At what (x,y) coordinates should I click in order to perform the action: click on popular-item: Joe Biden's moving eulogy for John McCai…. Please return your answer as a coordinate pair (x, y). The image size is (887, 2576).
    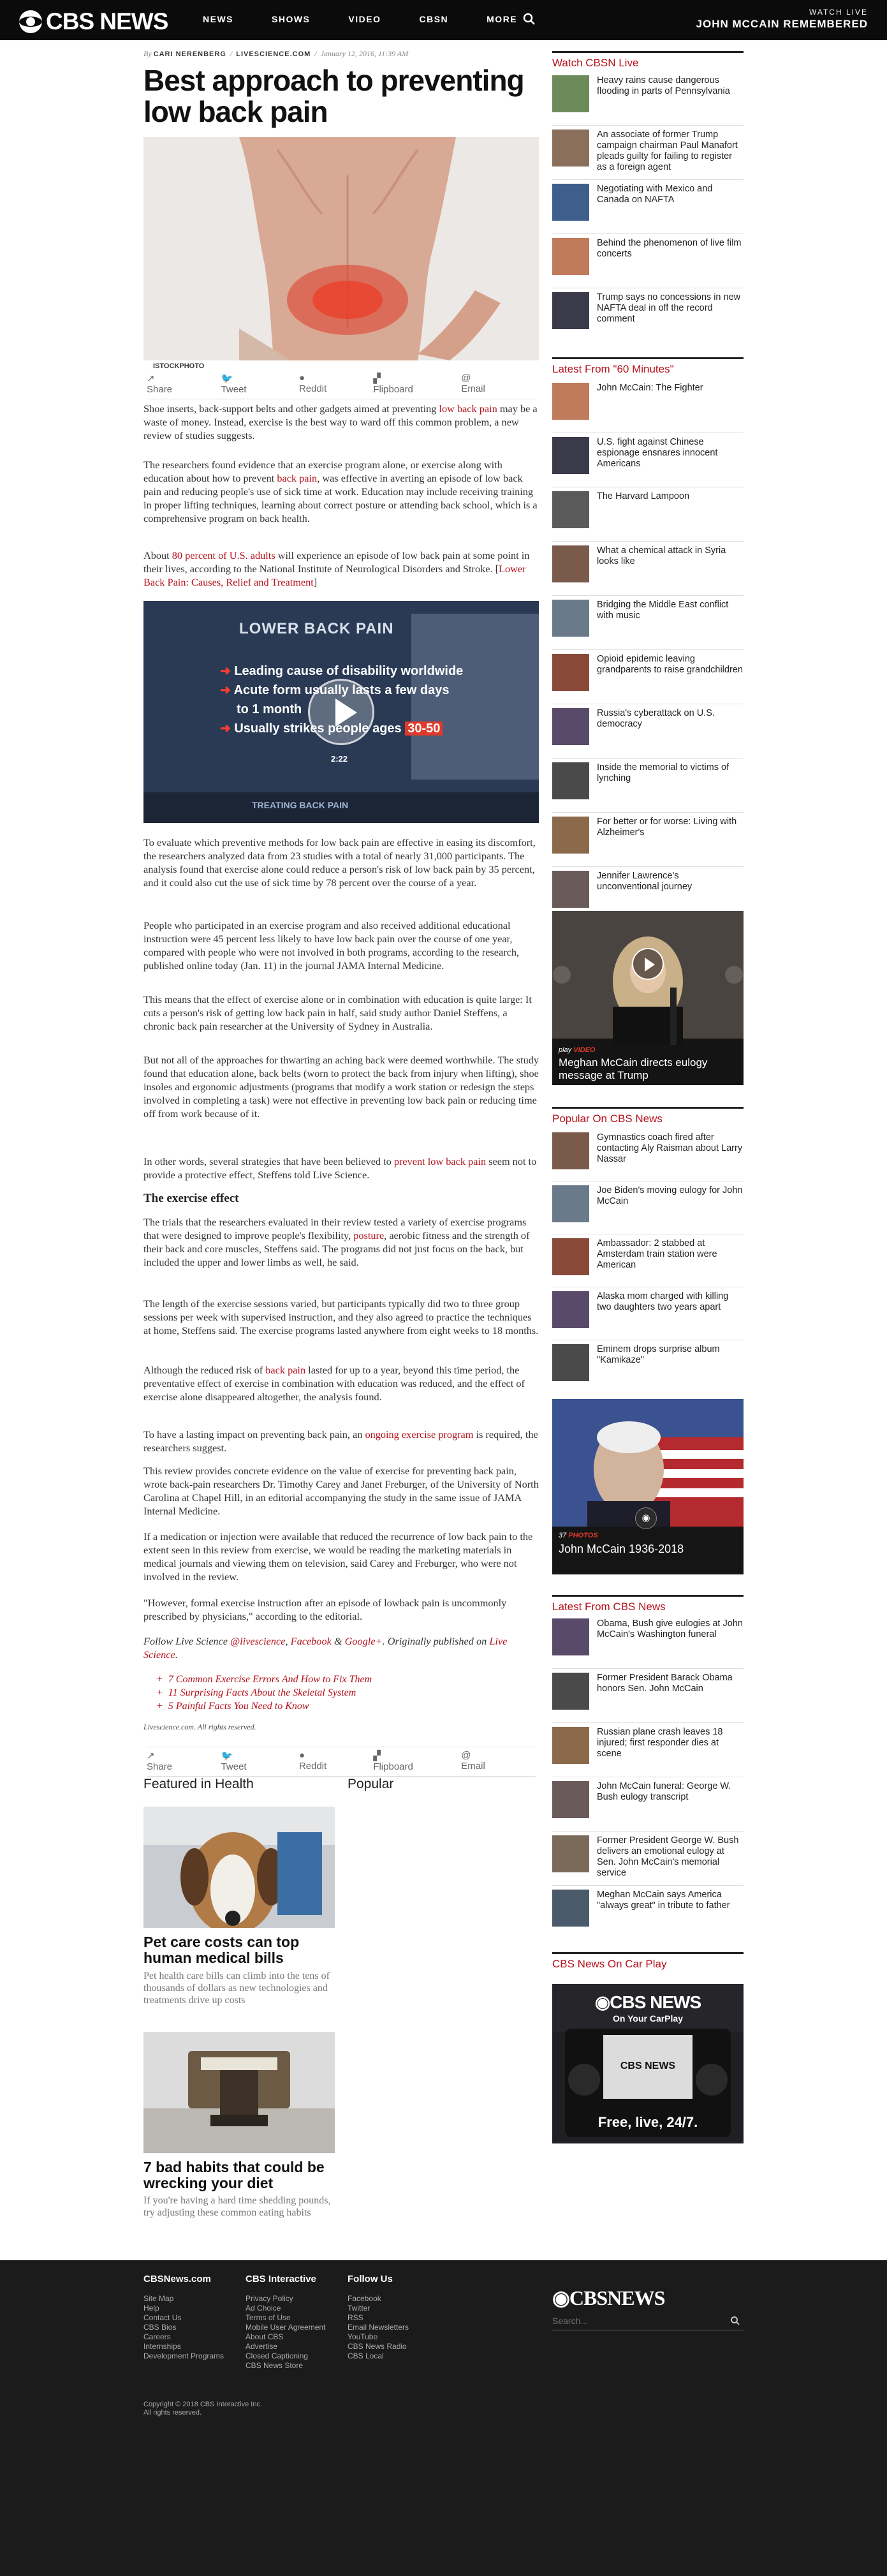
    Looking at the image, I should click on (648, 1203).